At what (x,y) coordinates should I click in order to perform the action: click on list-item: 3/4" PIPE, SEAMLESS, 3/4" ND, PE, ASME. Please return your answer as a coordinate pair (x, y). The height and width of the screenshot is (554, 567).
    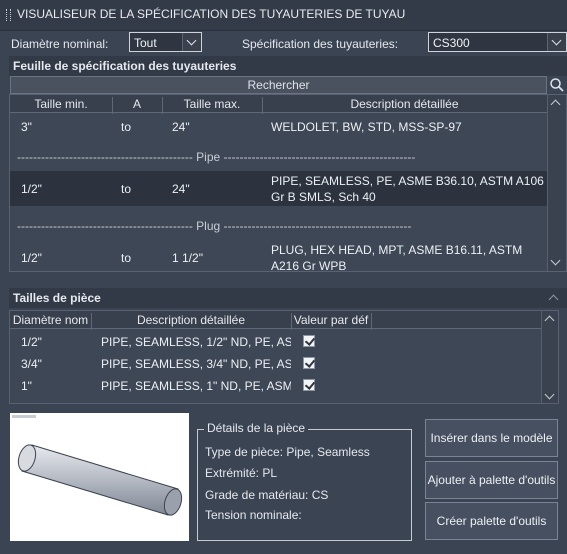
    Looking at the image, I should click on (275, 364).